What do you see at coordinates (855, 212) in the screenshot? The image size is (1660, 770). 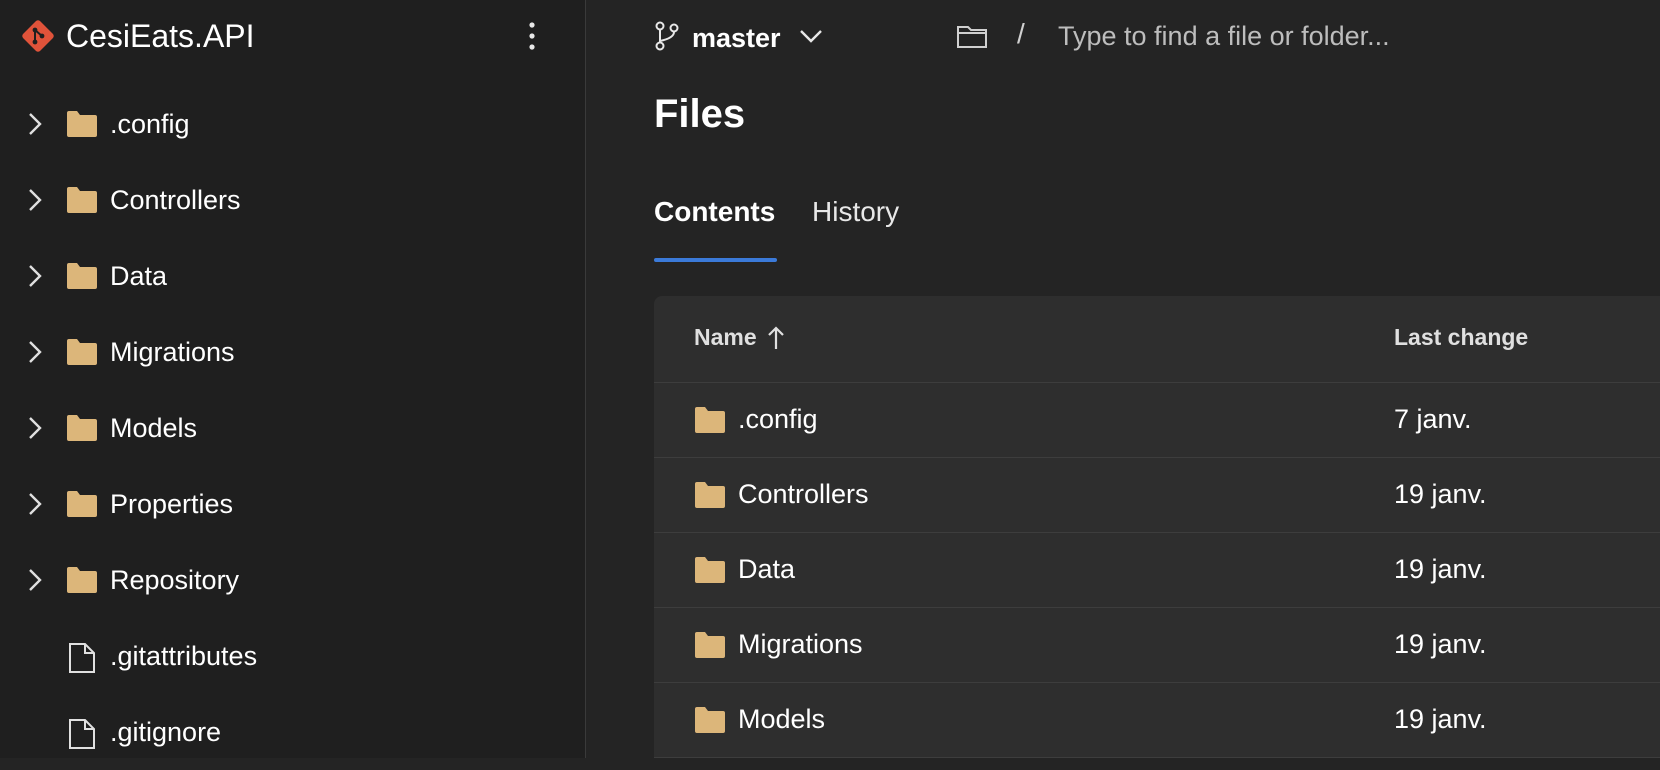 I see `tab-history: History` at bounding box center [855, 212].